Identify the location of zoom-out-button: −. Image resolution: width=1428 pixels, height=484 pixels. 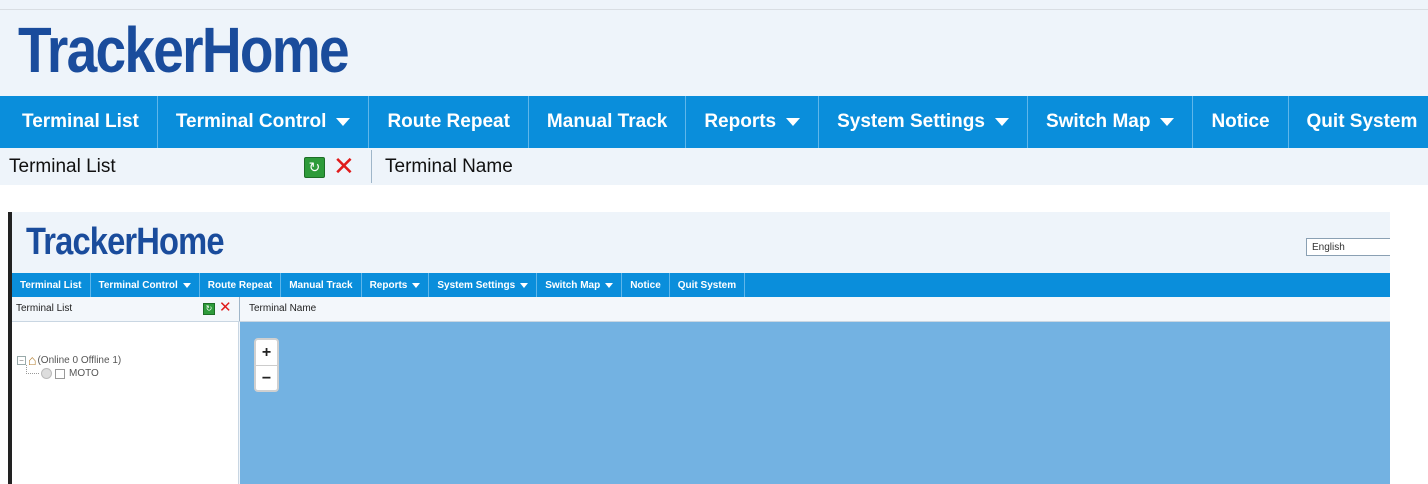
(266, 378).